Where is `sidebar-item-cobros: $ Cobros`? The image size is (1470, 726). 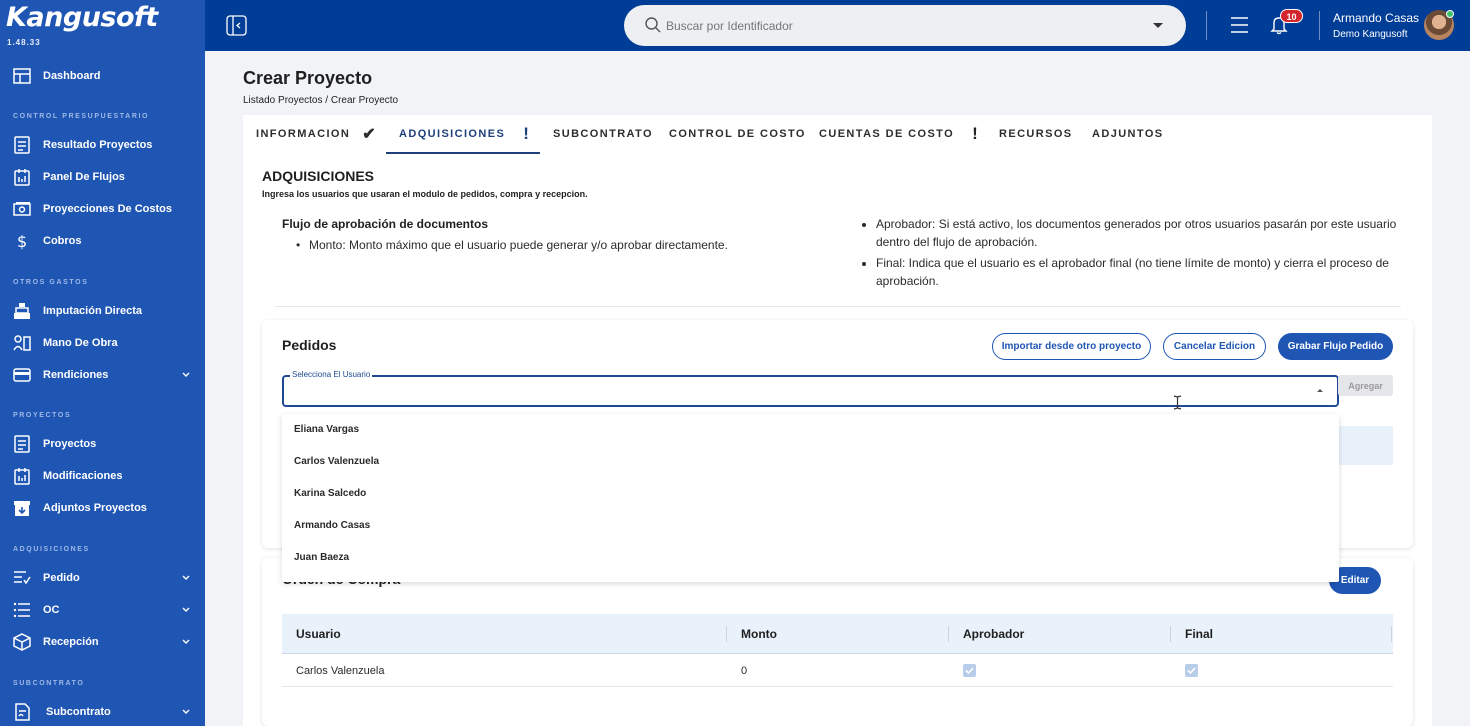 sidebar-item-cobros: $ Cobros is located at coordinates (102, 241).